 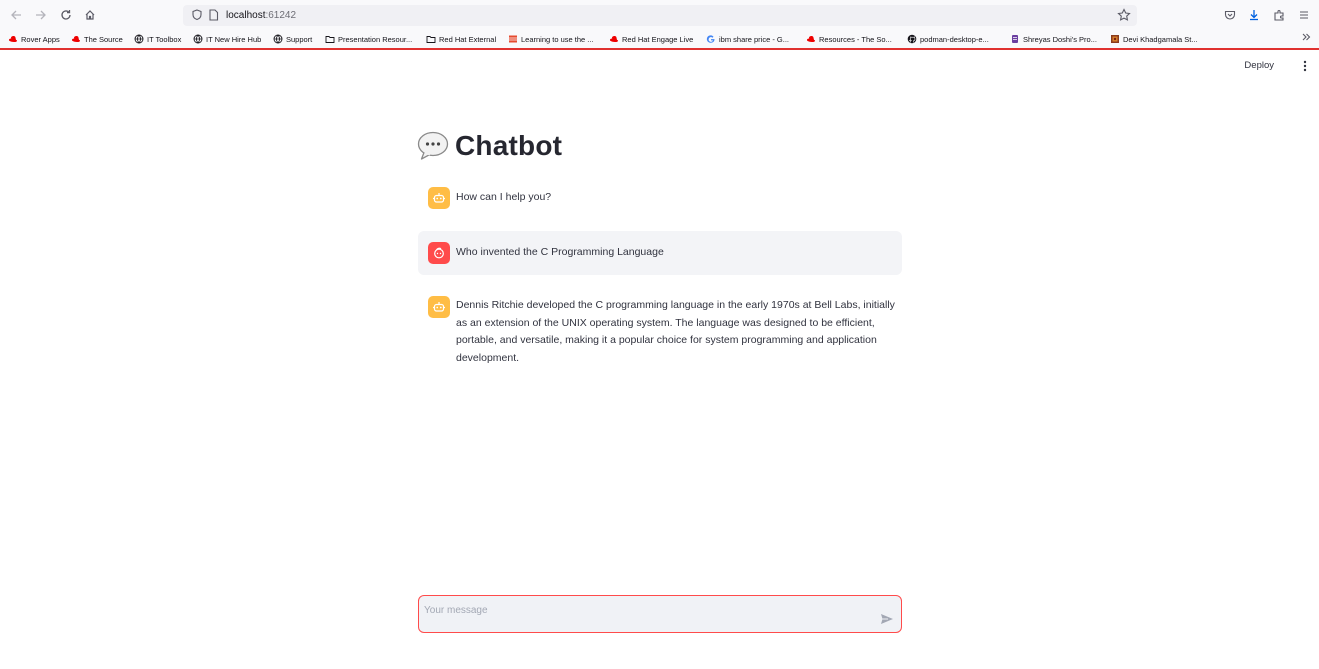 What do you see at coordinates (1115, 39) in the screenshot?
I see `image-icon` at bounding box center [1115, 39].